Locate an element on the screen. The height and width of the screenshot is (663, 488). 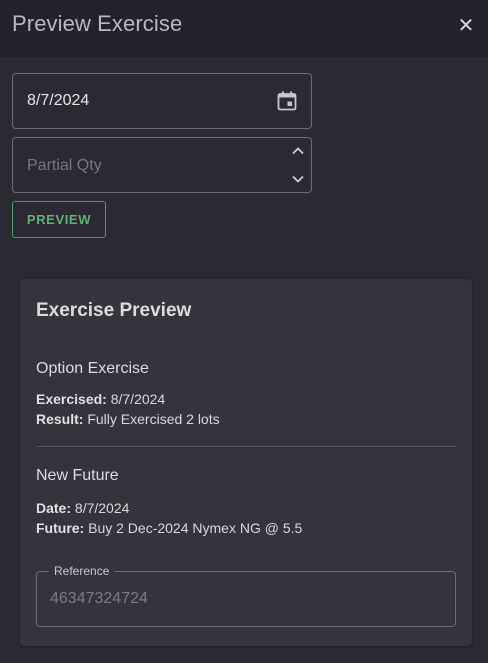
card-title: Exercise Preview is located at coordinates (114, 310).